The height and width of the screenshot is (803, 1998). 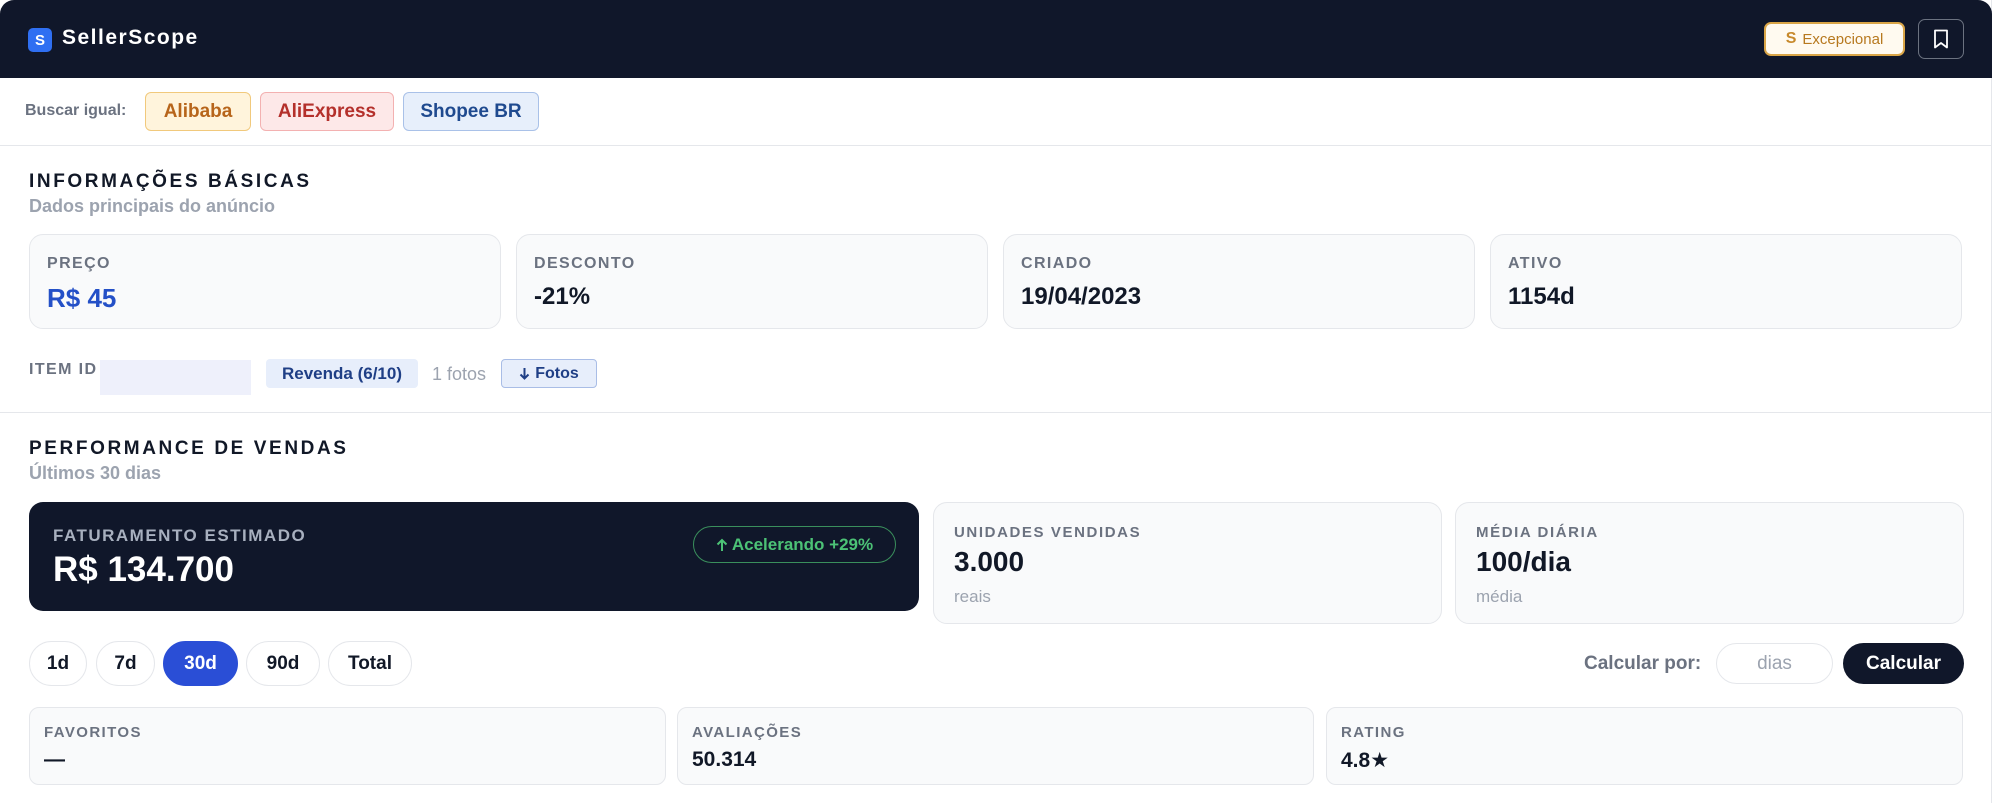 What do you see at coordinates (1709, 563) in the screenshot?
I see `daily-average-card: MÉDIA DIÁRIA 100/dia média` at bounding box center [1709, 563].